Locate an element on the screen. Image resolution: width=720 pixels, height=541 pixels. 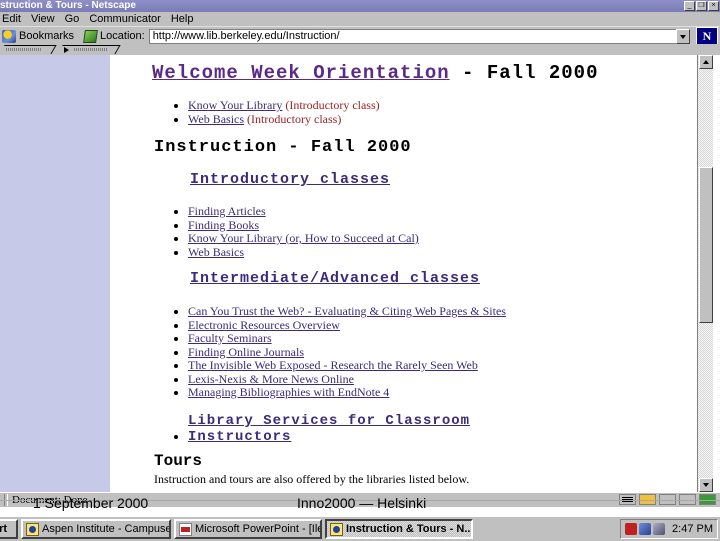
minimize-button: _ is located at coordinates (689, 6).